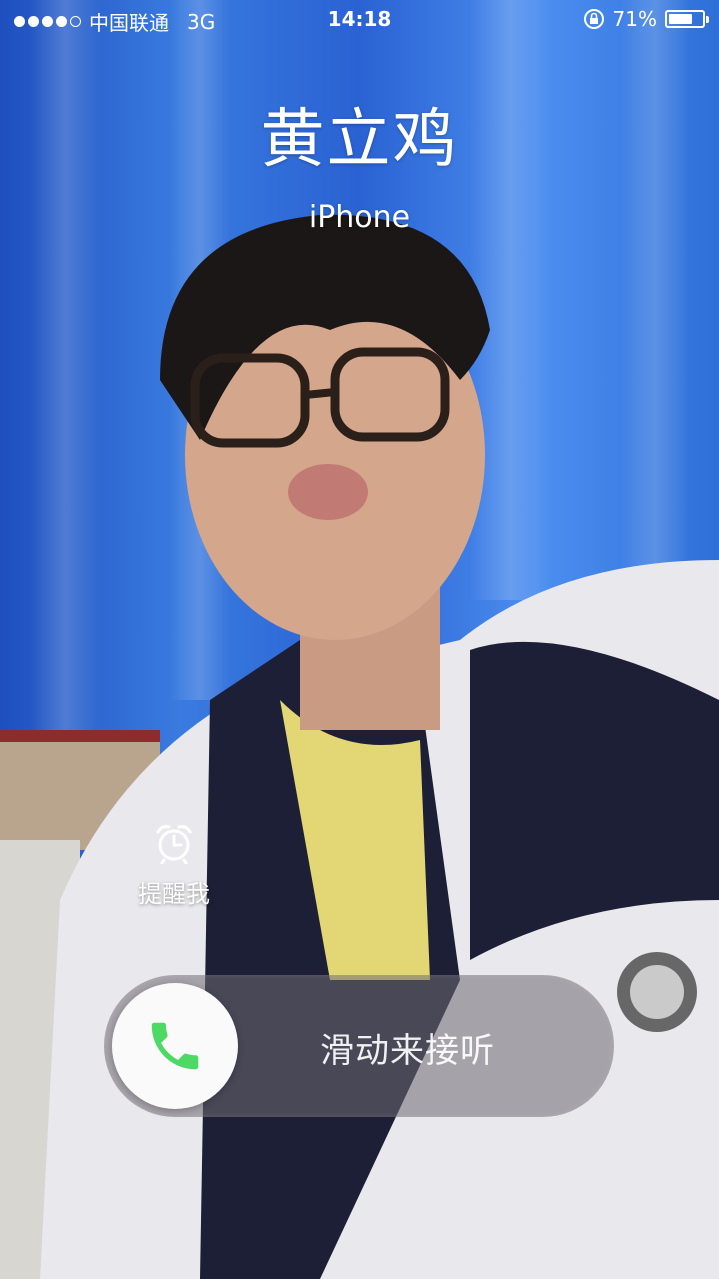 The height and width of the screenshot is (1279, 719). What do you see at coordinates (174, 844) in the screenshot?
I see `alarm-clock-icon` at bounding box center [174, 844].